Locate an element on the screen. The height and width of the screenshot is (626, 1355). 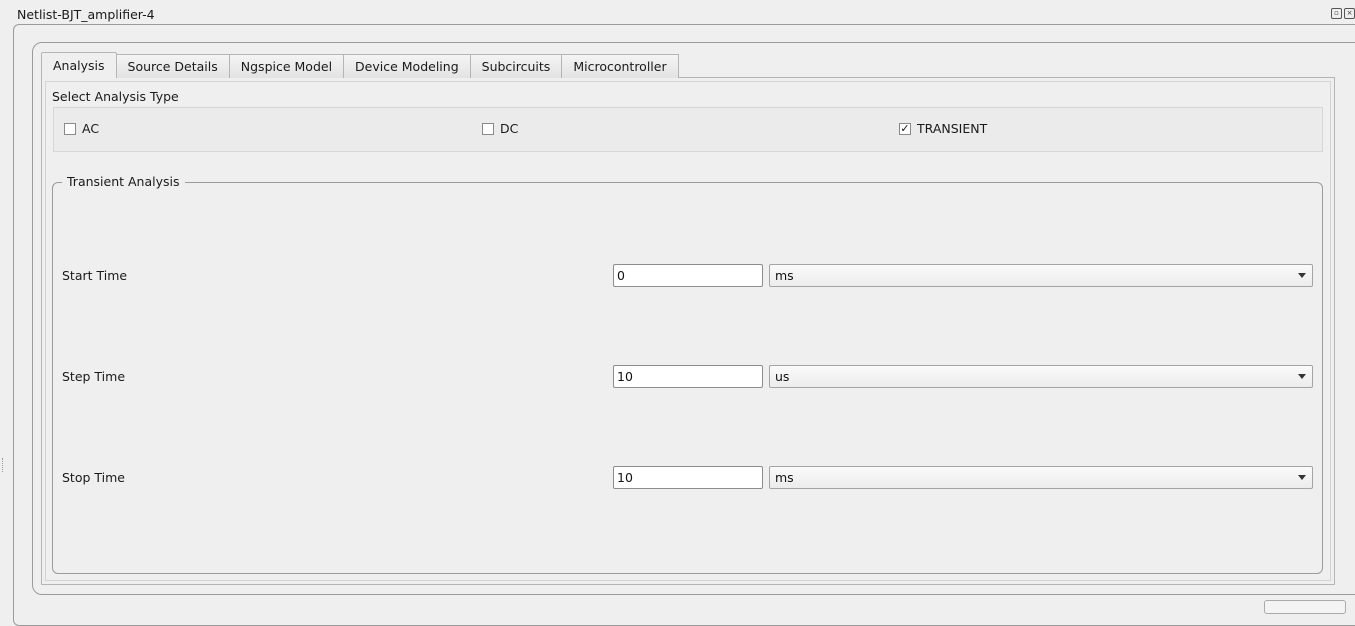
stop-time-input: 10 is located at coordinates (688, 477).